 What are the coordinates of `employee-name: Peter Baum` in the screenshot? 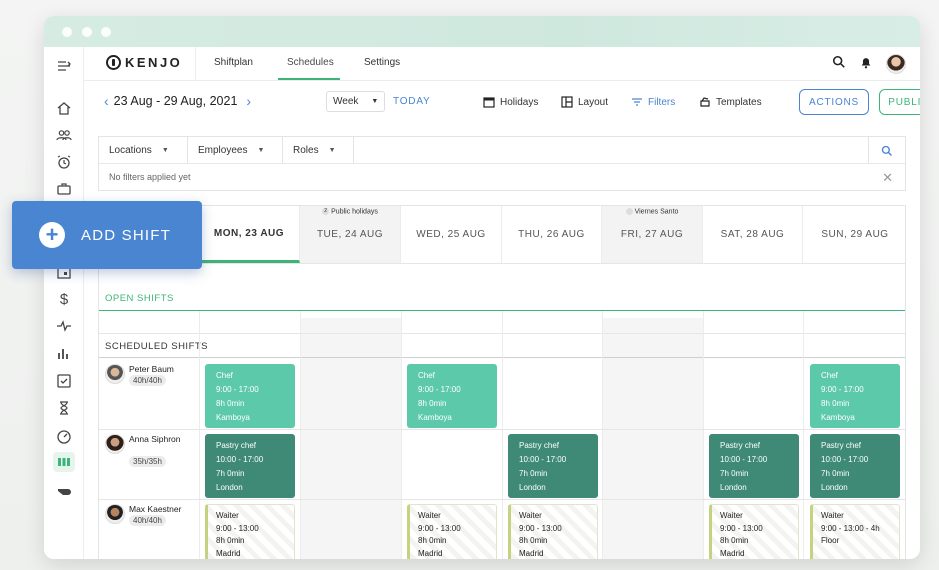 It's located at (151, 369).